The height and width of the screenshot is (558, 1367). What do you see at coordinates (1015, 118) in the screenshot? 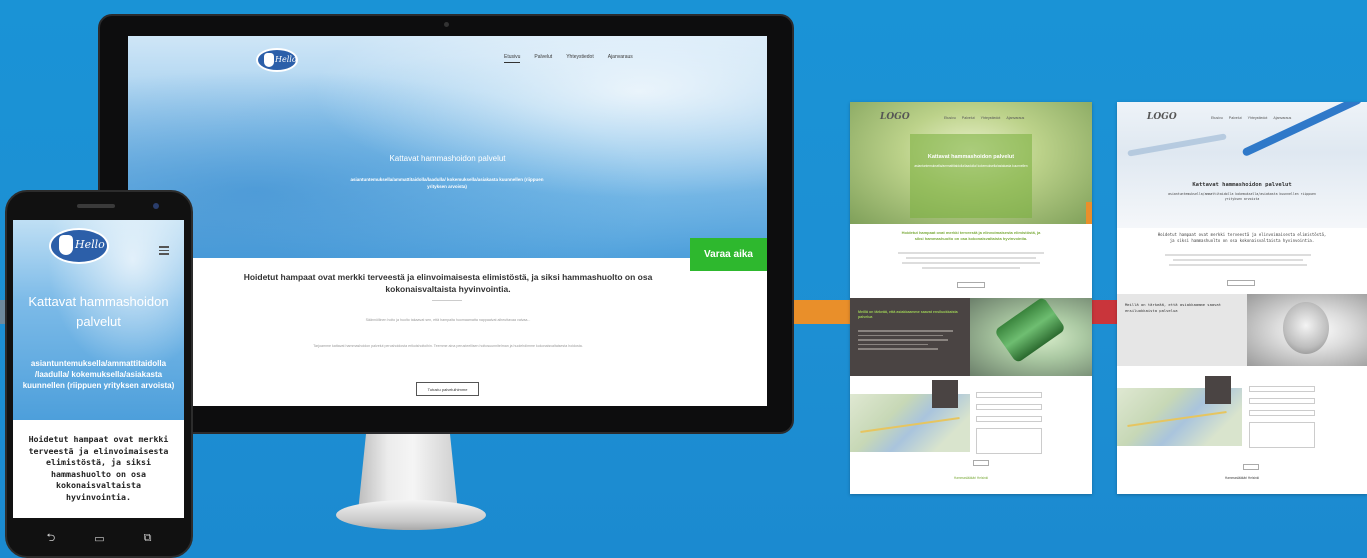
I see `mockup1-nav-item: Ajanvaraus` at bounding box center [1015, 118].